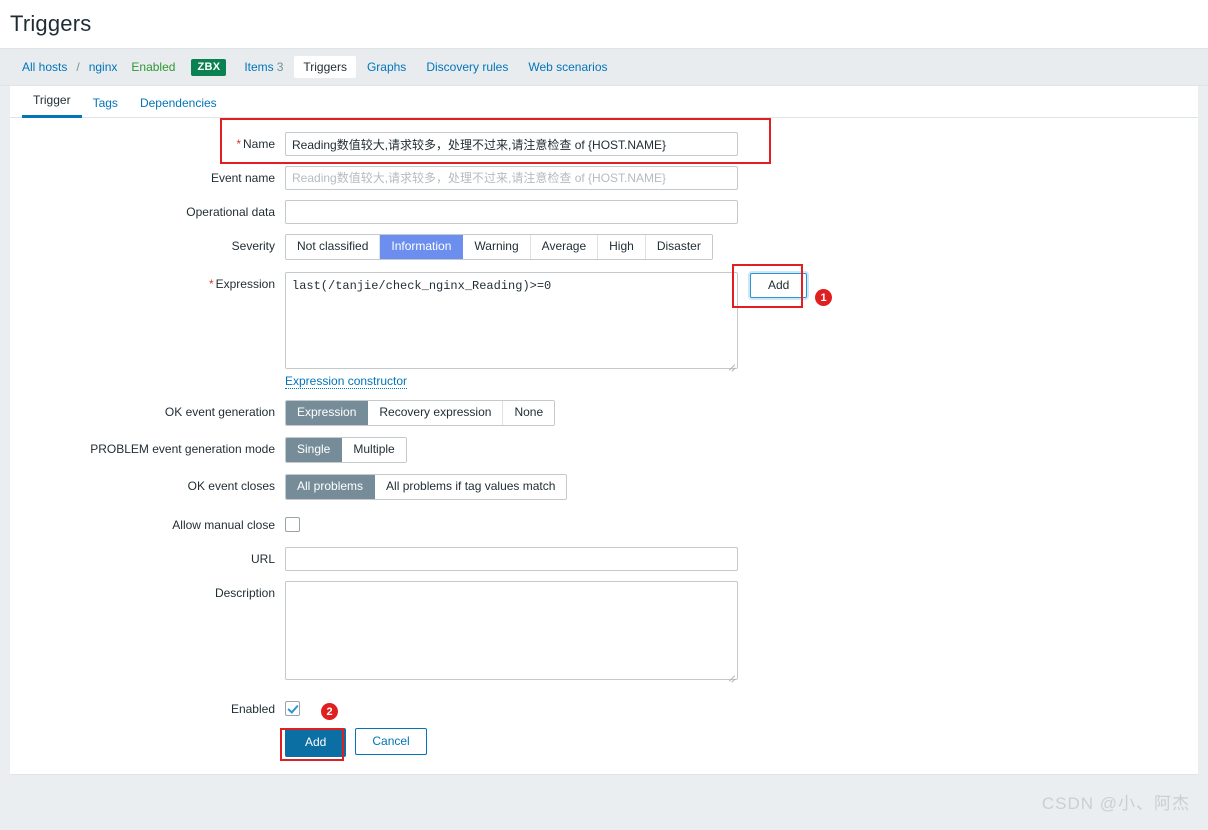 This screenshot has height=830, width=1208. What do you see at coordinates (1115, 803) in the screenshot?
I see `csdn-watermark: CSDN @小、阿杰` at bounding box center [1115, 803].